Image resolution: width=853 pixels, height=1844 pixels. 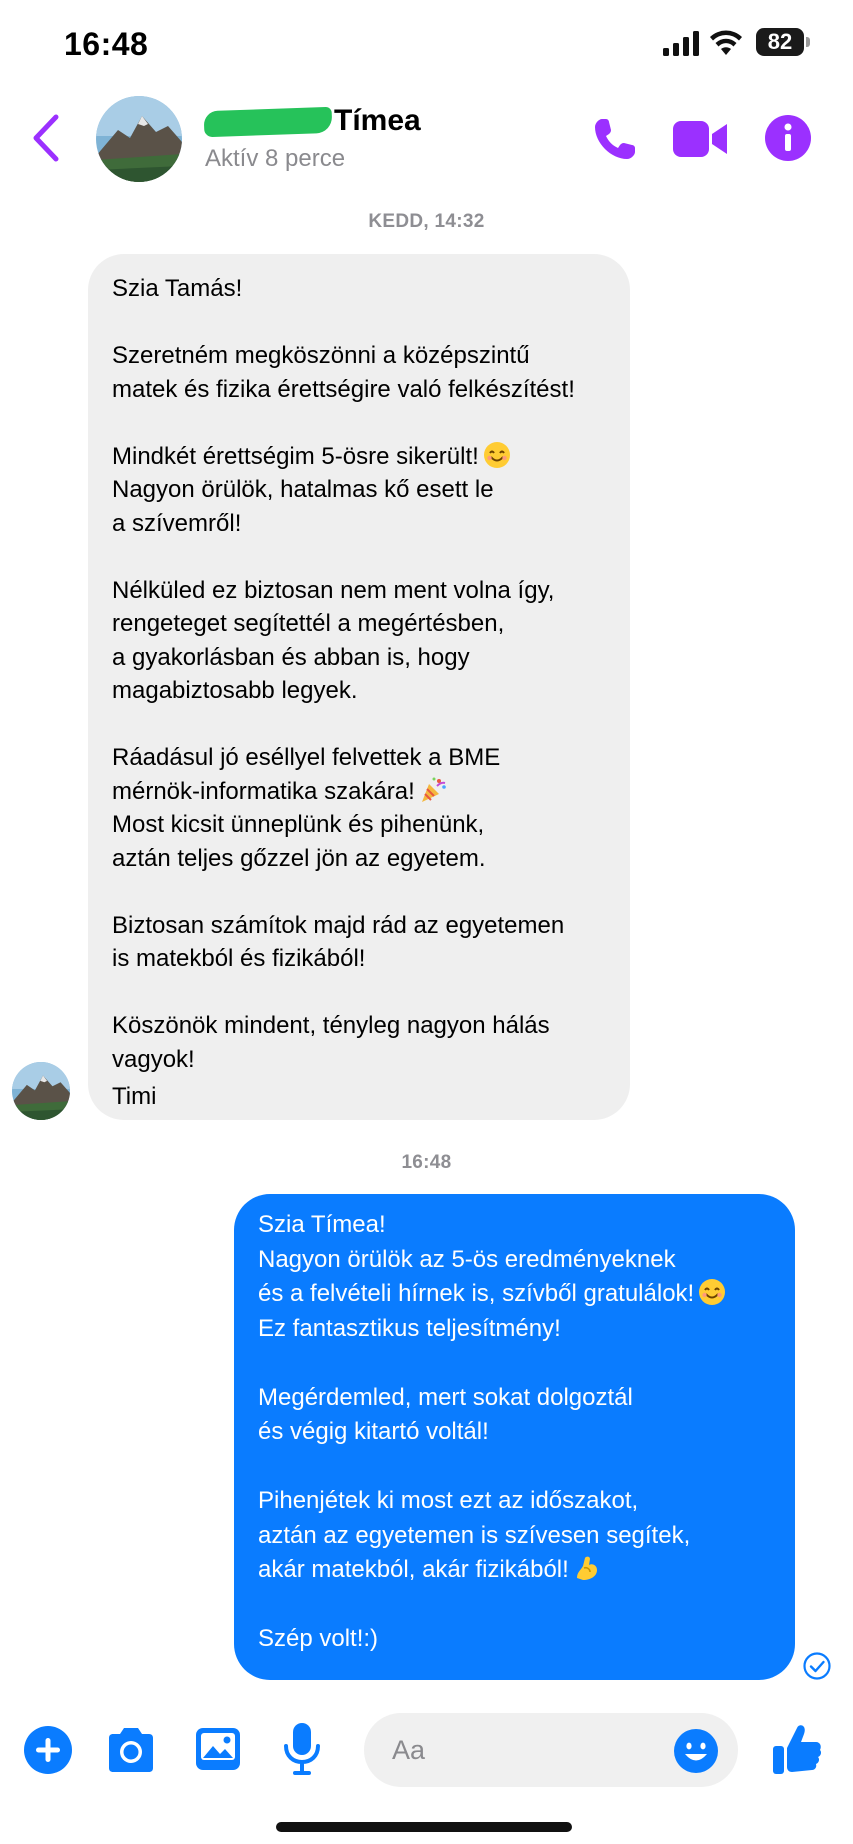 I want to click on message-line: a szívemről!, so click(x=177, y=523).